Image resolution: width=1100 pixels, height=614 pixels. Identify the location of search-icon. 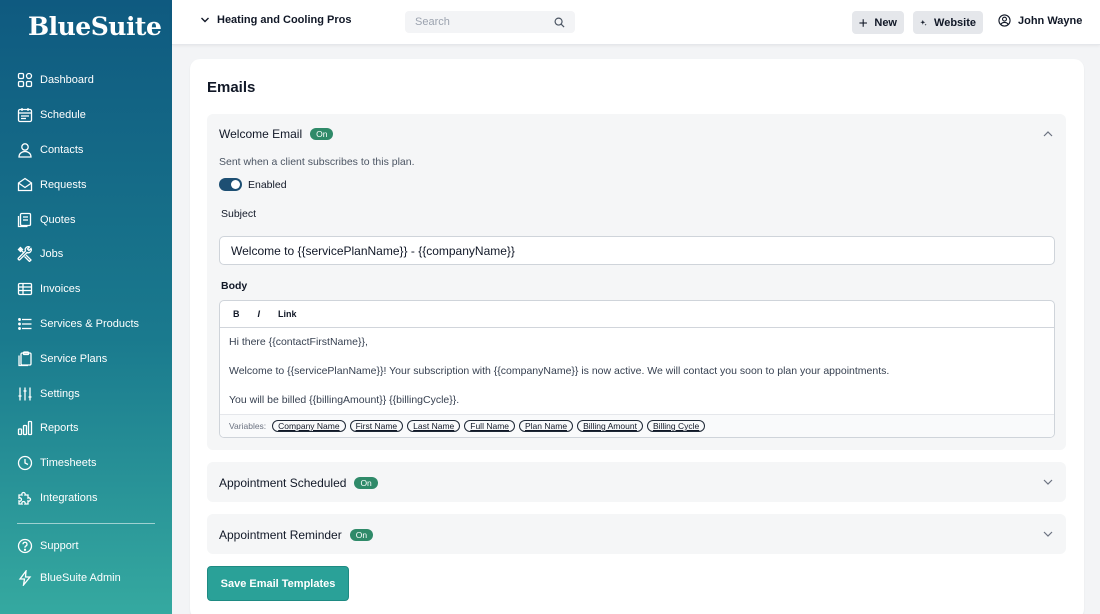
(559, 22).